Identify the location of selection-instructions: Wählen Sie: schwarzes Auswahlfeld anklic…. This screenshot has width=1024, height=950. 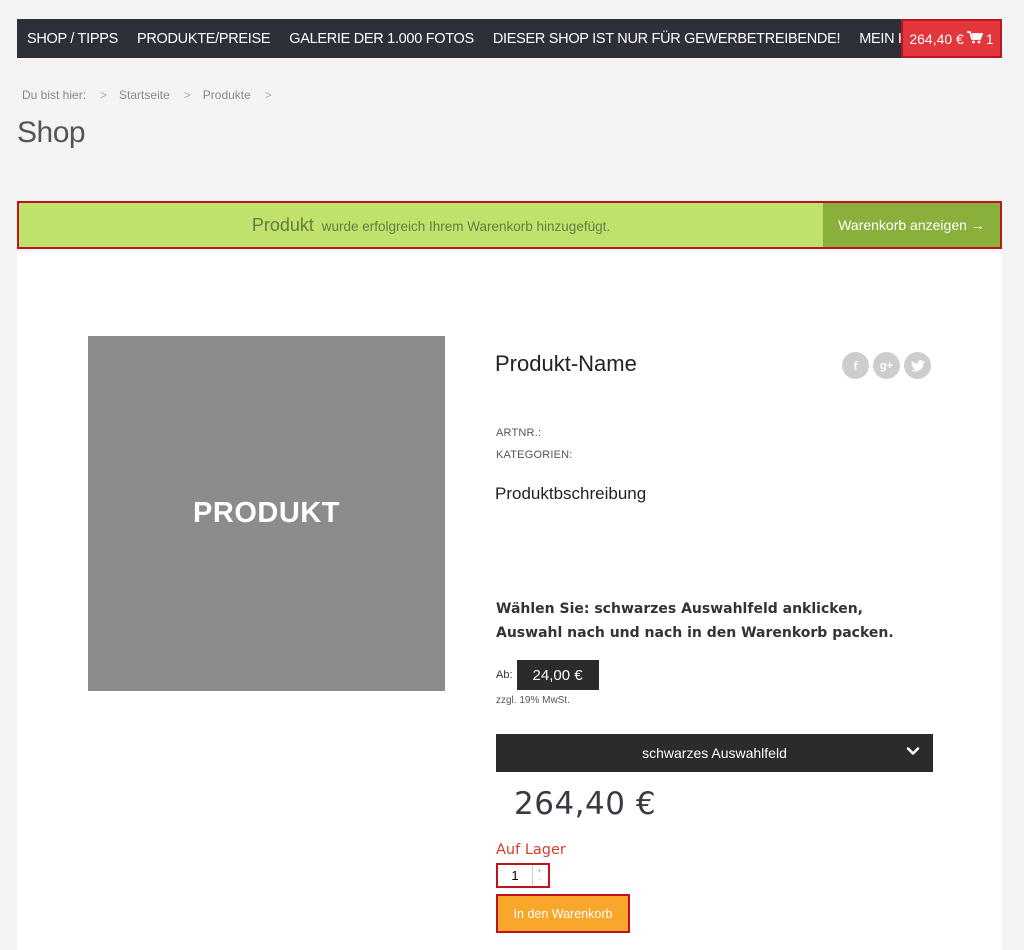
(695, 621).